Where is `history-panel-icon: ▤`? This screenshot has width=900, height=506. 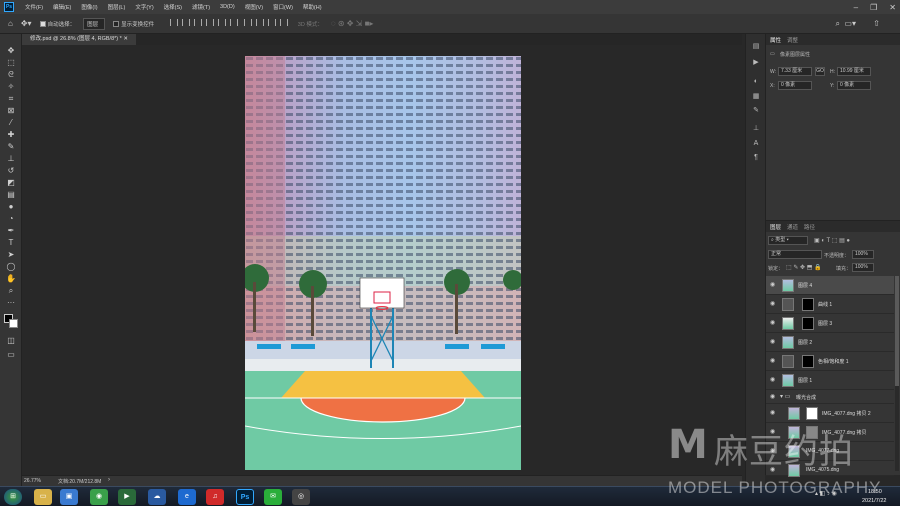 history-panel-icon: ▤ is located at coordinates (756, 47).